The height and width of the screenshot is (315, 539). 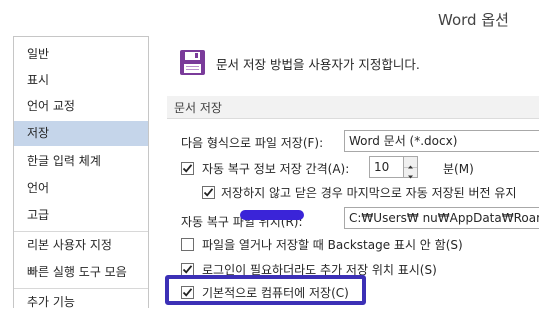 I want to click on redaction-mark, so click(x=272, y=215).